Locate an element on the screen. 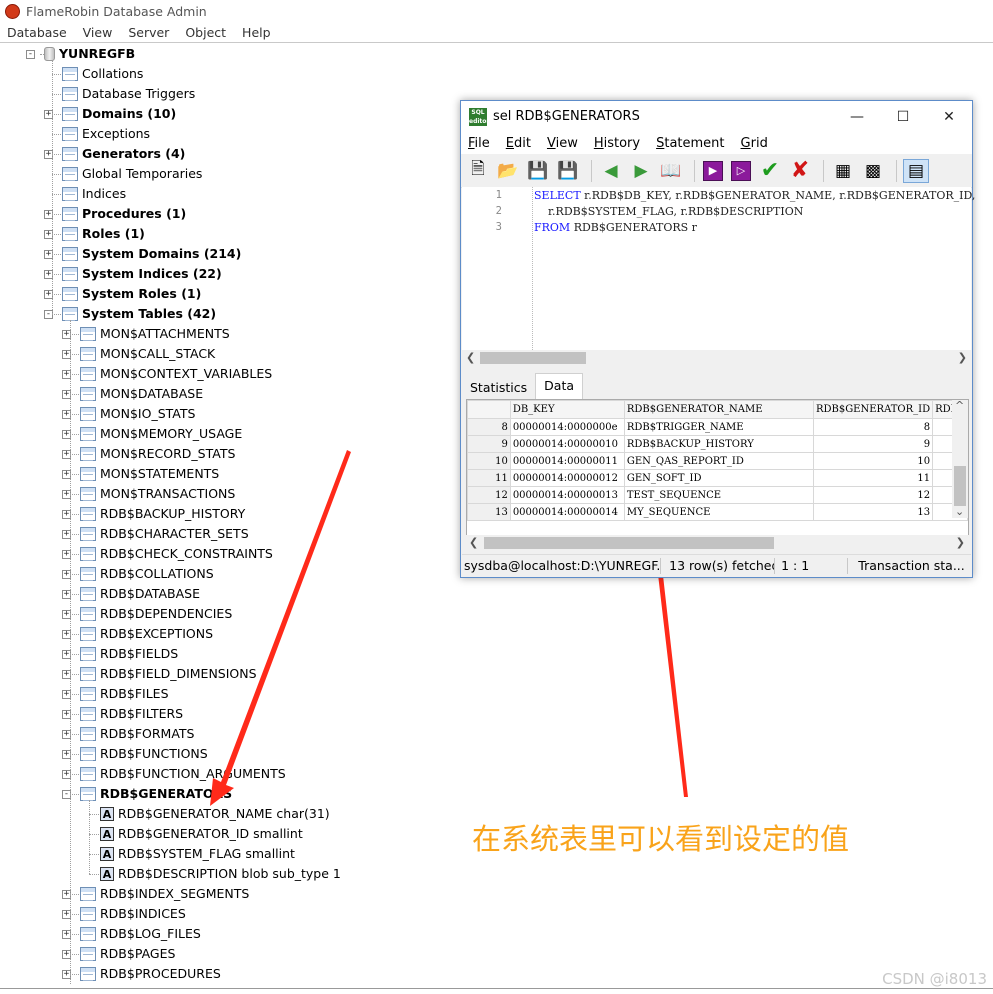  execute-plan-icon: ▷ is located at coordinates (741, 170).